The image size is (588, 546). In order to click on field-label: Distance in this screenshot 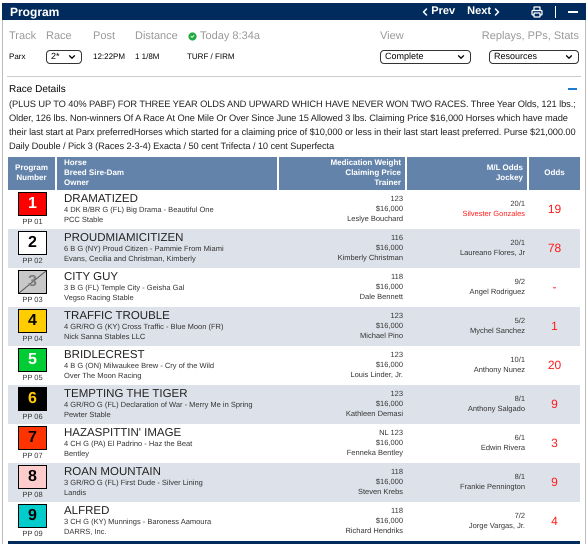, I will do `click(157, 36)`.